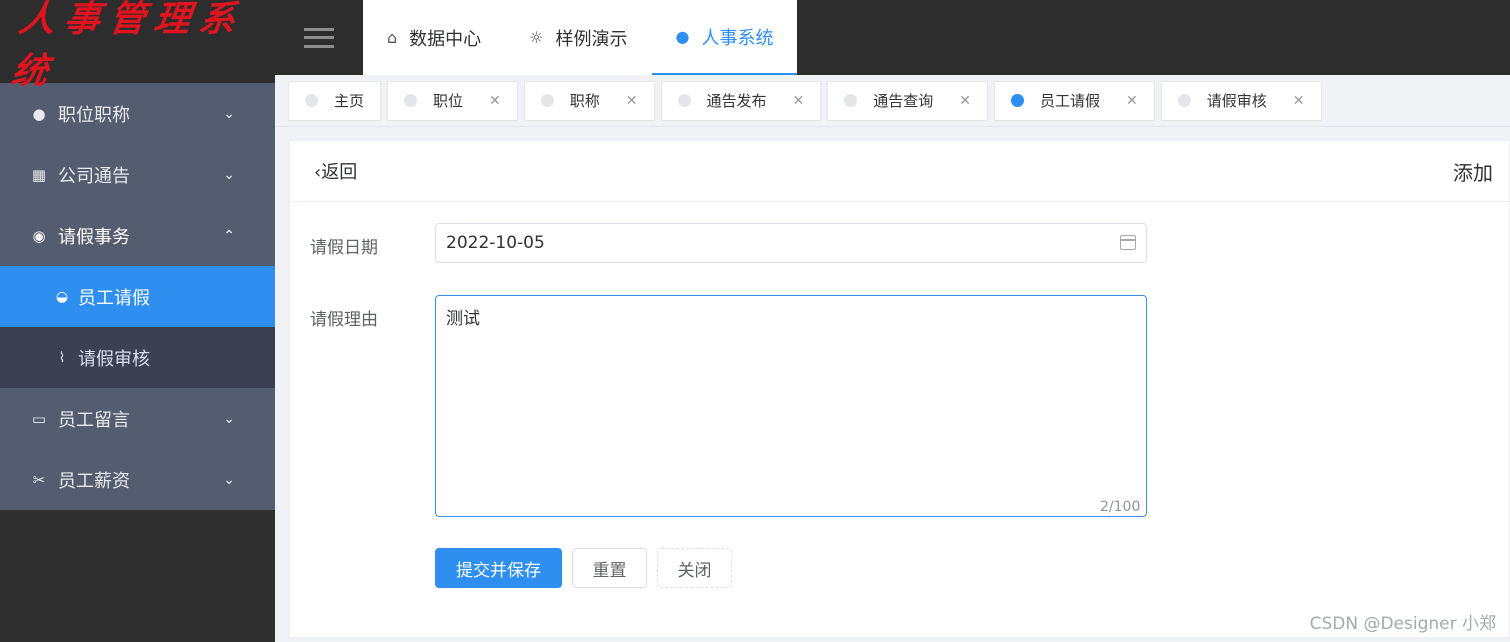  I want to click on sidebar-item-company-notice: ▦ 公司通告 ⌄, so click(137, 174).